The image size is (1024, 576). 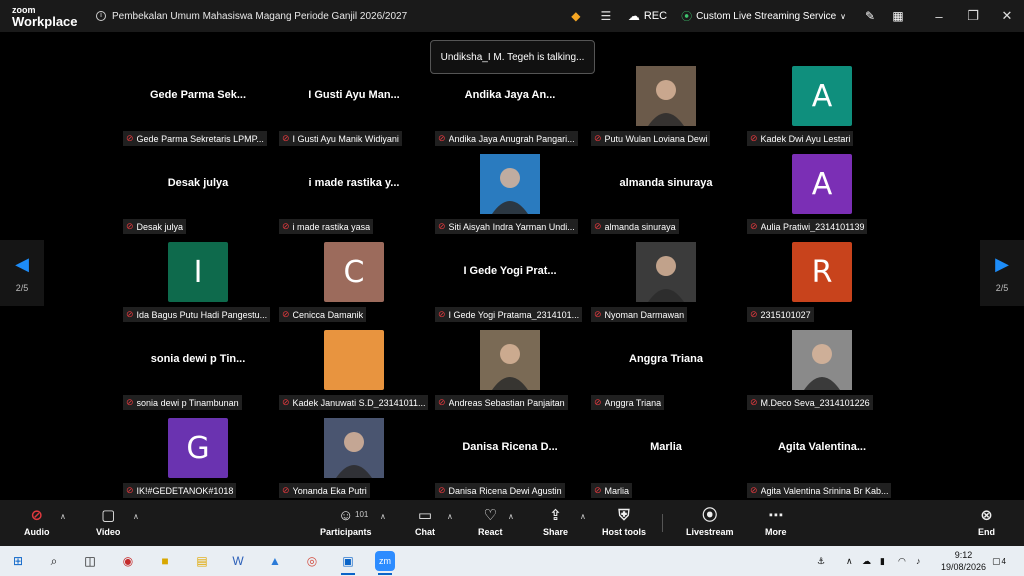 I want to click on participant-tile: ⊘ Andreas Sebastian Panjaitan, so click(x=510, y=369).